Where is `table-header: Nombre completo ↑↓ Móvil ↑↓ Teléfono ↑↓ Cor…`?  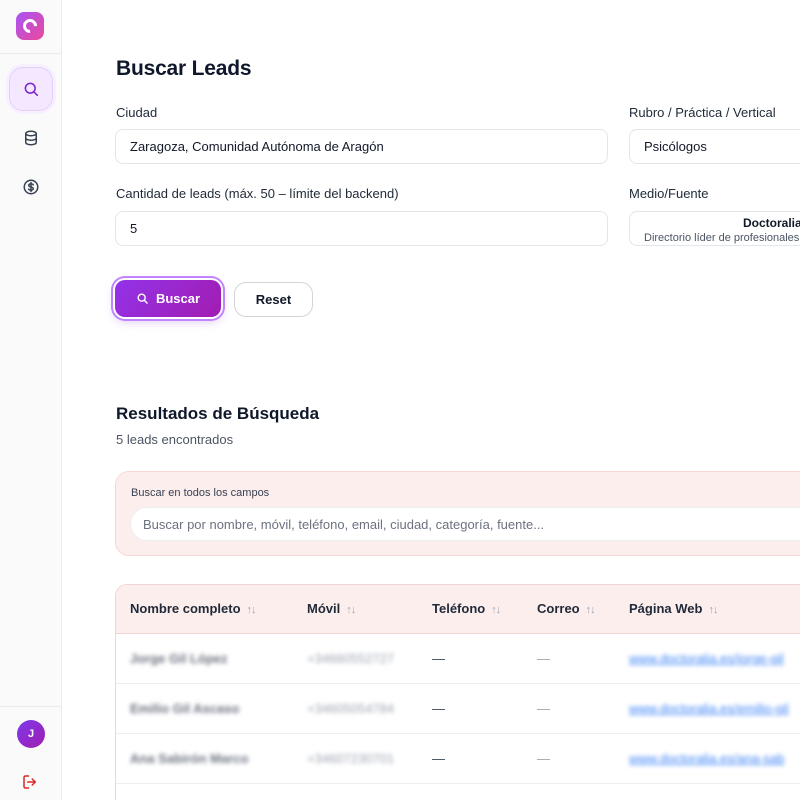
table-header: Nombre completo ↑↓ Móvil ↑↓ Teléfono ↑↓ Cor… is located at coordinates (458, 609).